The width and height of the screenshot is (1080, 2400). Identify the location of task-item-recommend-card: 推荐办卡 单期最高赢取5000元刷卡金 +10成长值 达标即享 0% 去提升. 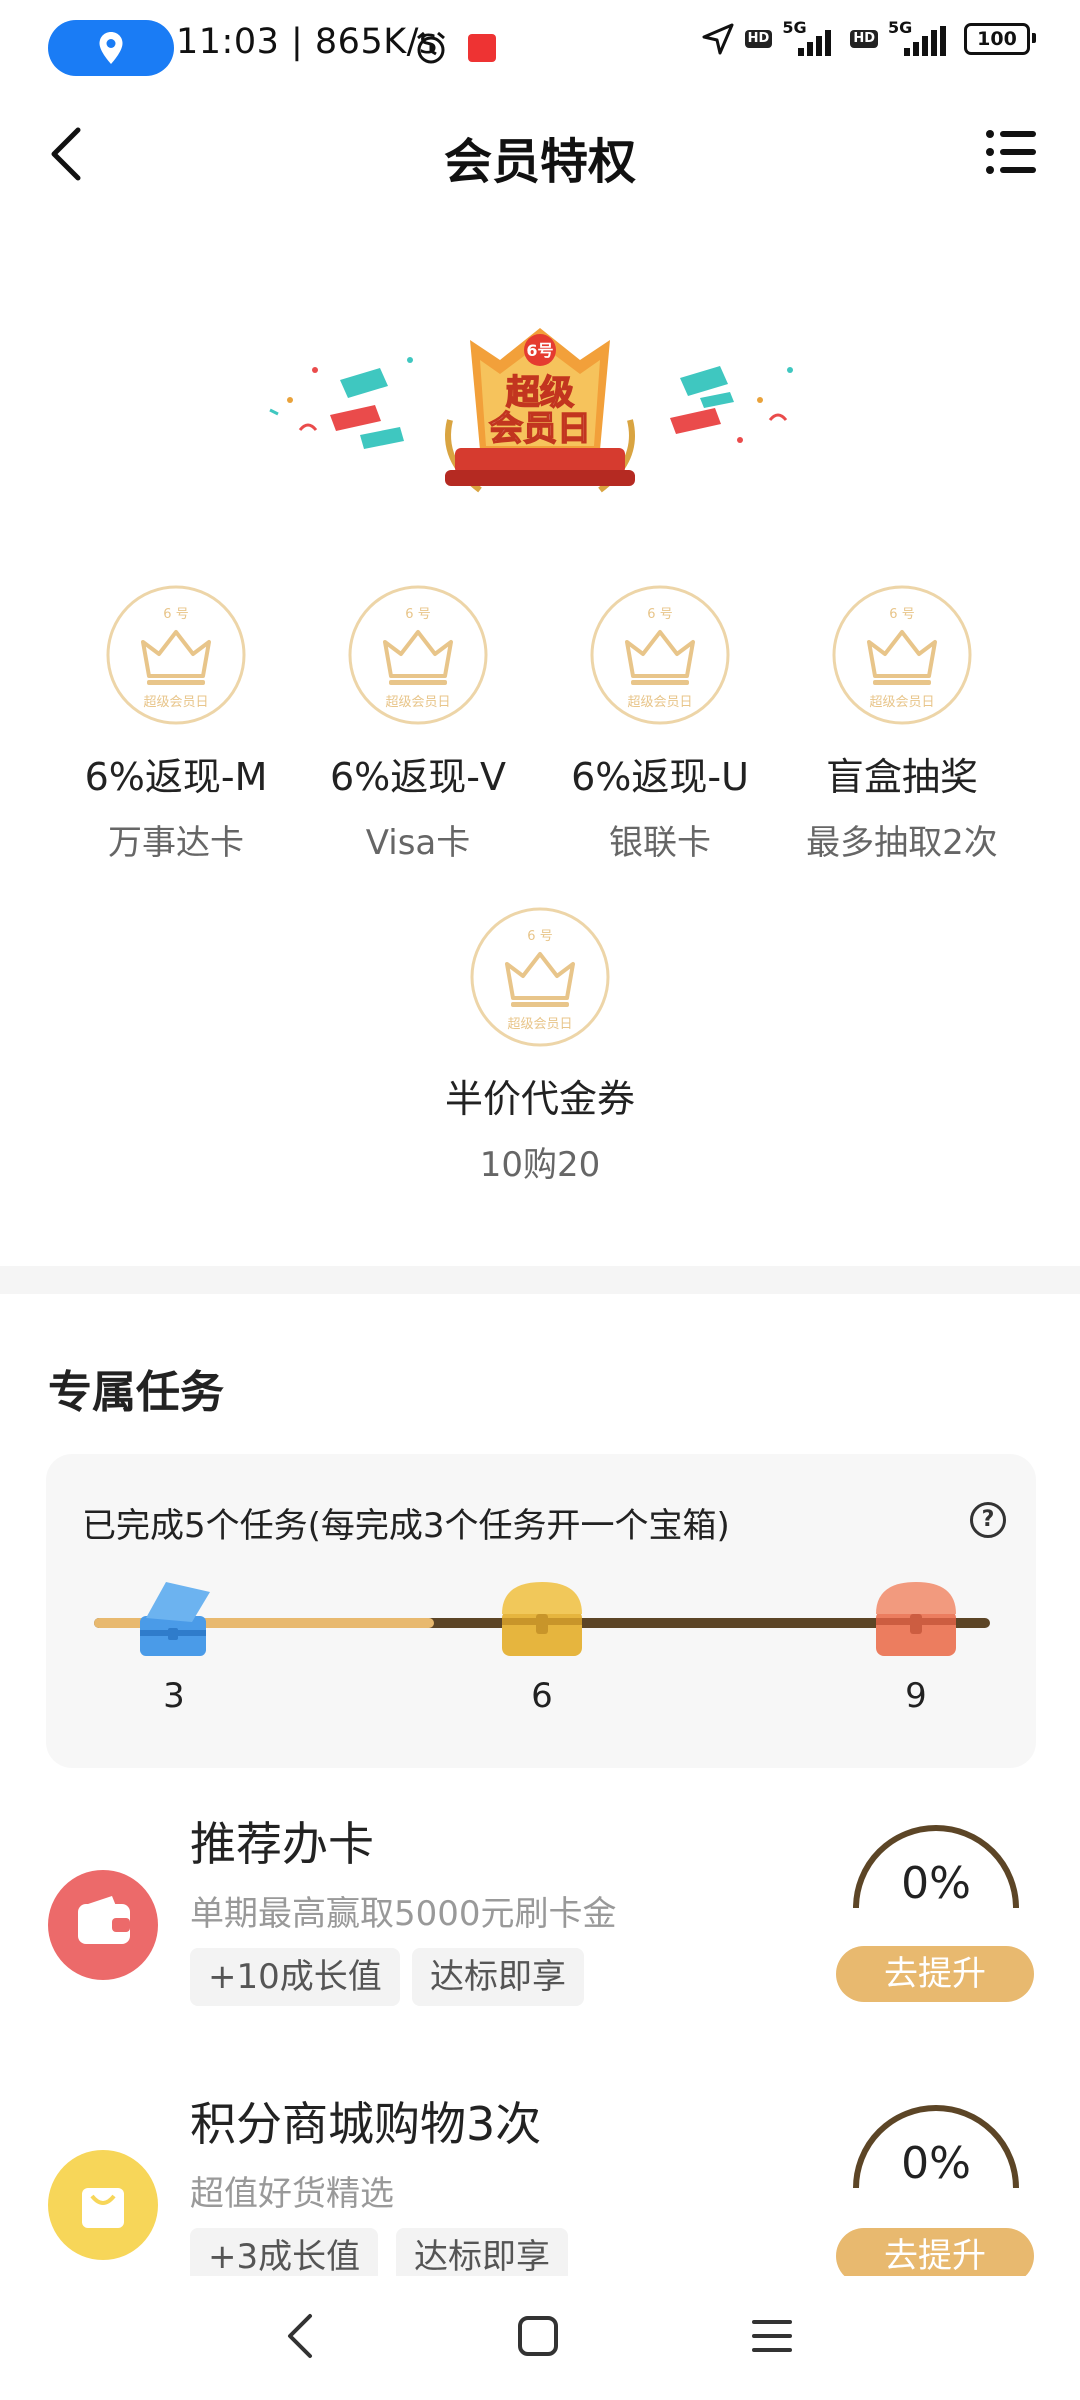
(540, 1938).